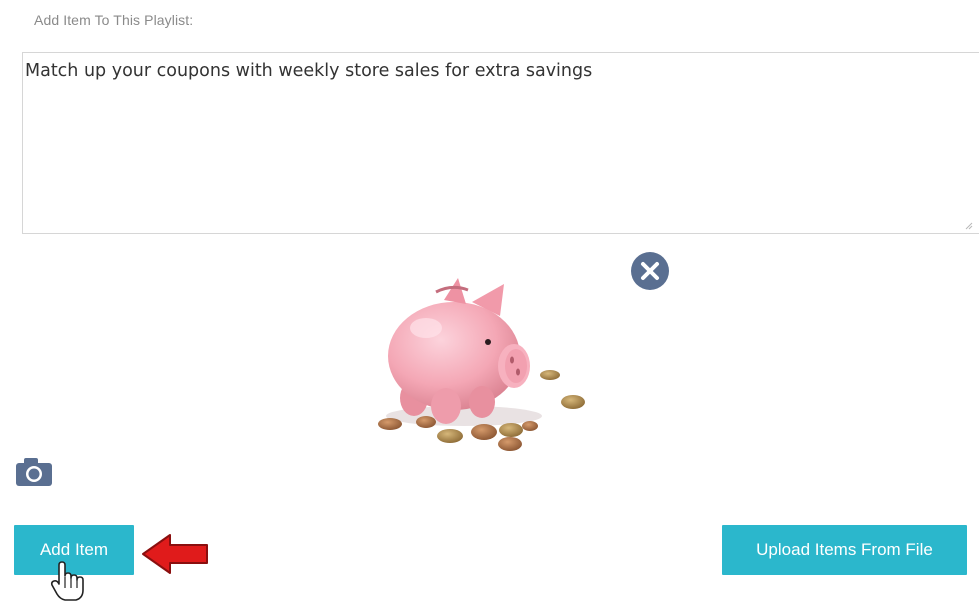 The image size is (979, 601). I want to click on resize-handle-icon, so click(969, 226).